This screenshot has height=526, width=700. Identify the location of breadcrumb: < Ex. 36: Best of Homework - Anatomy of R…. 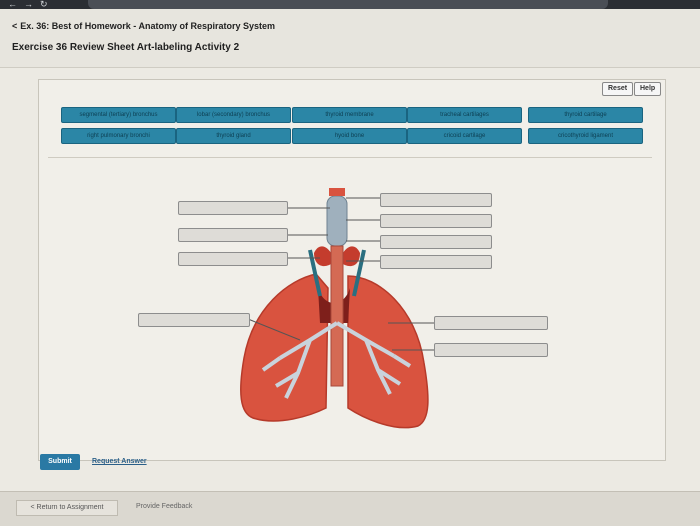
(143, 26).